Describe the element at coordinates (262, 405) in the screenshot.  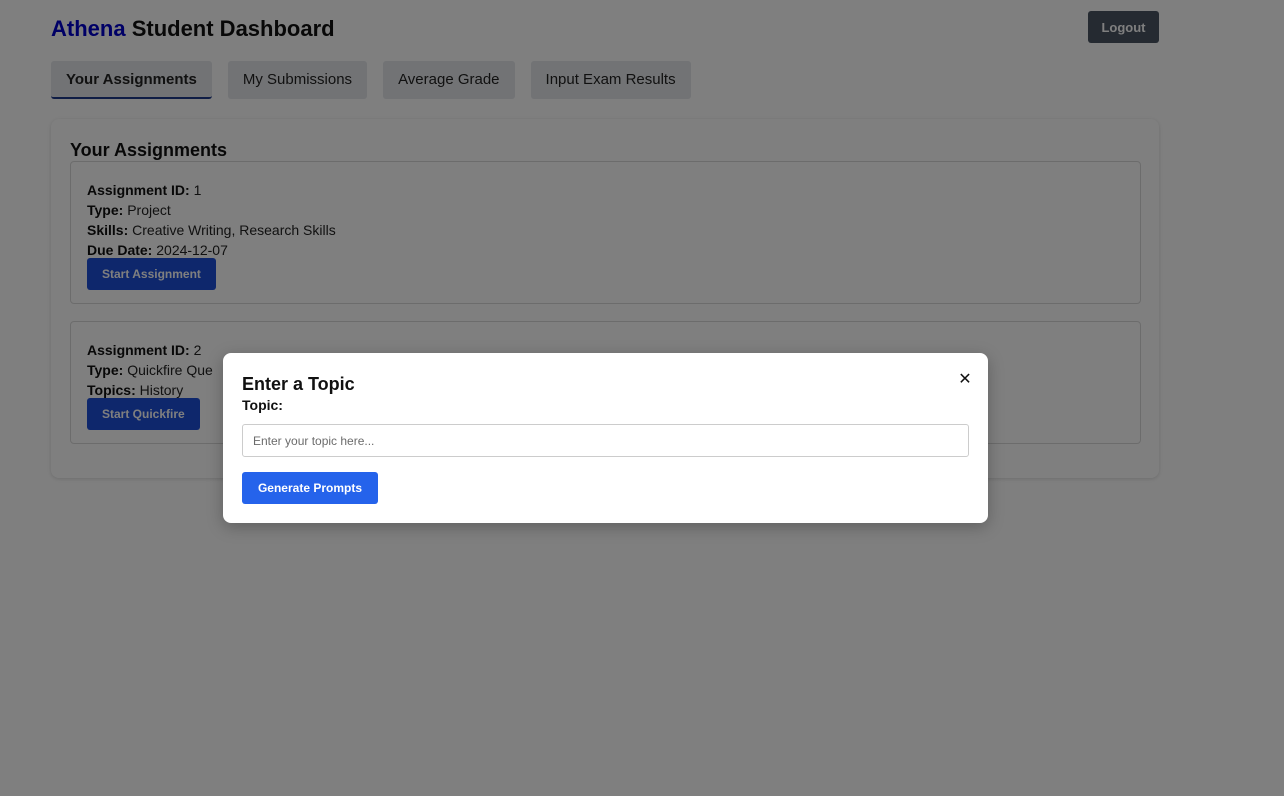
I see `topic-label: Topic:` at that location.